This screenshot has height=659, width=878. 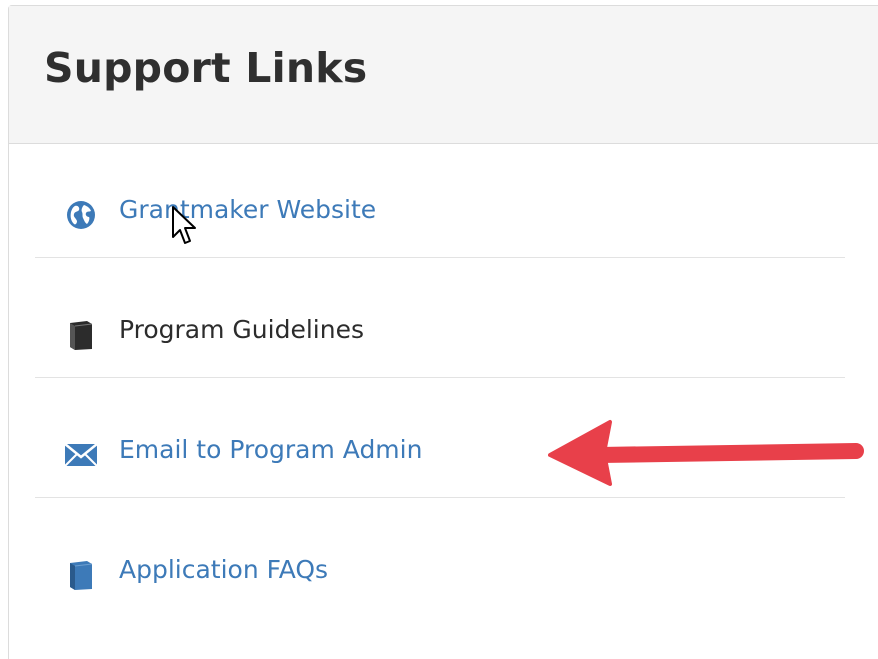 What do you see at coordinates (247, 210) in the screenshot?
I see `link-label: Grantmaker Website` at bounding box center [247, 210].